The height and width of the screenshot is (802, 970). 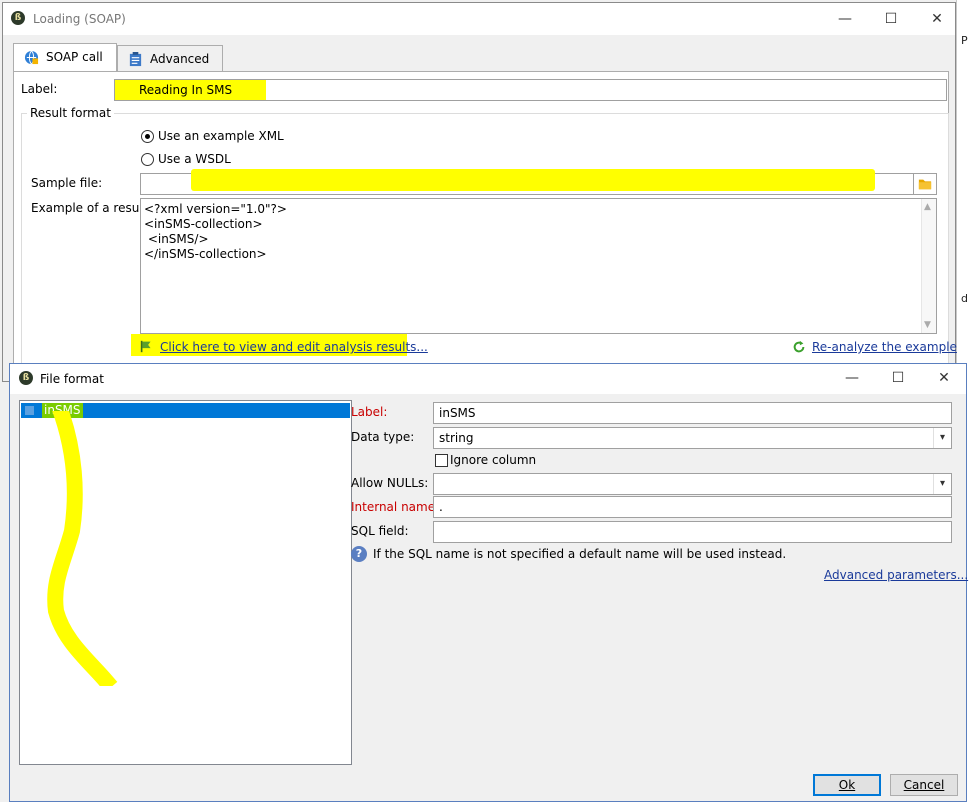 What do you see at coordinates (383, 437) in the screenshot?
I see `data-type-label: Data type:` at bounding box center [383, 437].